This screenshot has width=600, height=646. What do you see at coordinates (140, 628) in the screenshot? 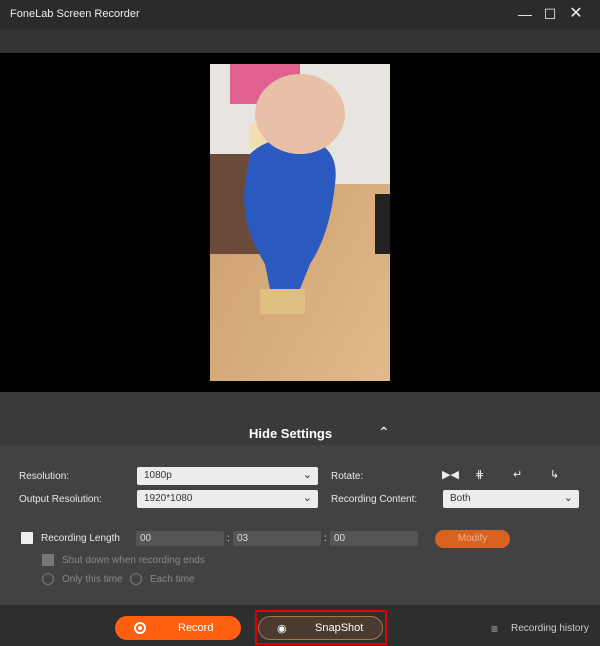
I see `record-icon` at bounding box center [140, 628].